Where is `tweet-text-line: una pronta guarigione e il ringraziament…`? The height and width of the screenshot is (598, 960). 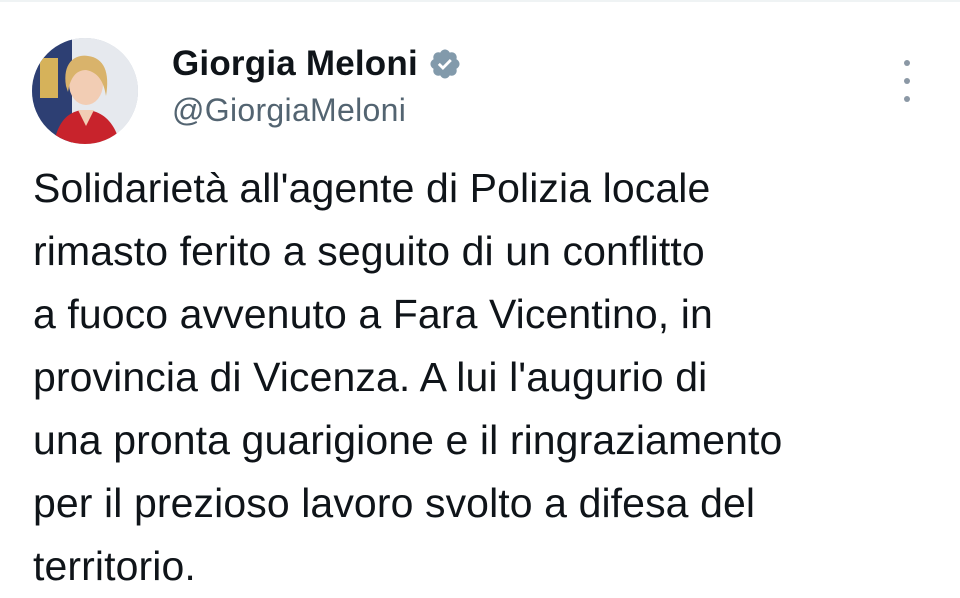 tweet-text-line: una pronta guarigione e il ringraziament… is located at coordinates (408, 440).